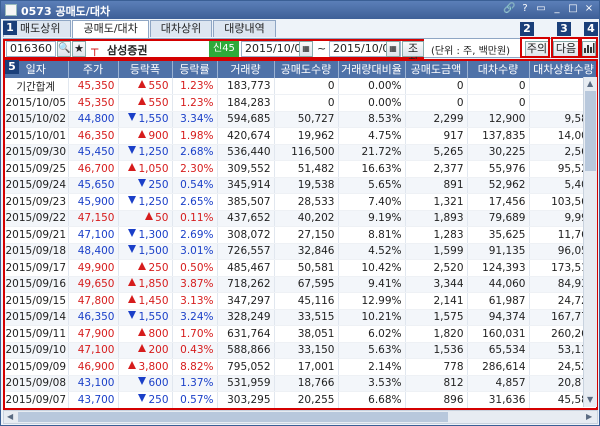  I want to click on minimize-icon: _, so click(557, 9).